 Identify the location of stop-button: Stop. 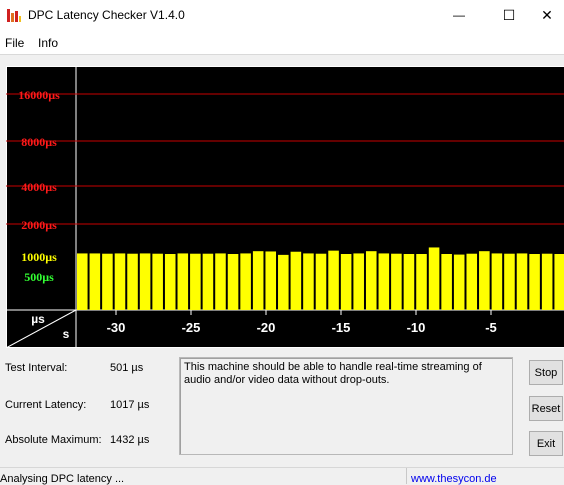
(546, 372).